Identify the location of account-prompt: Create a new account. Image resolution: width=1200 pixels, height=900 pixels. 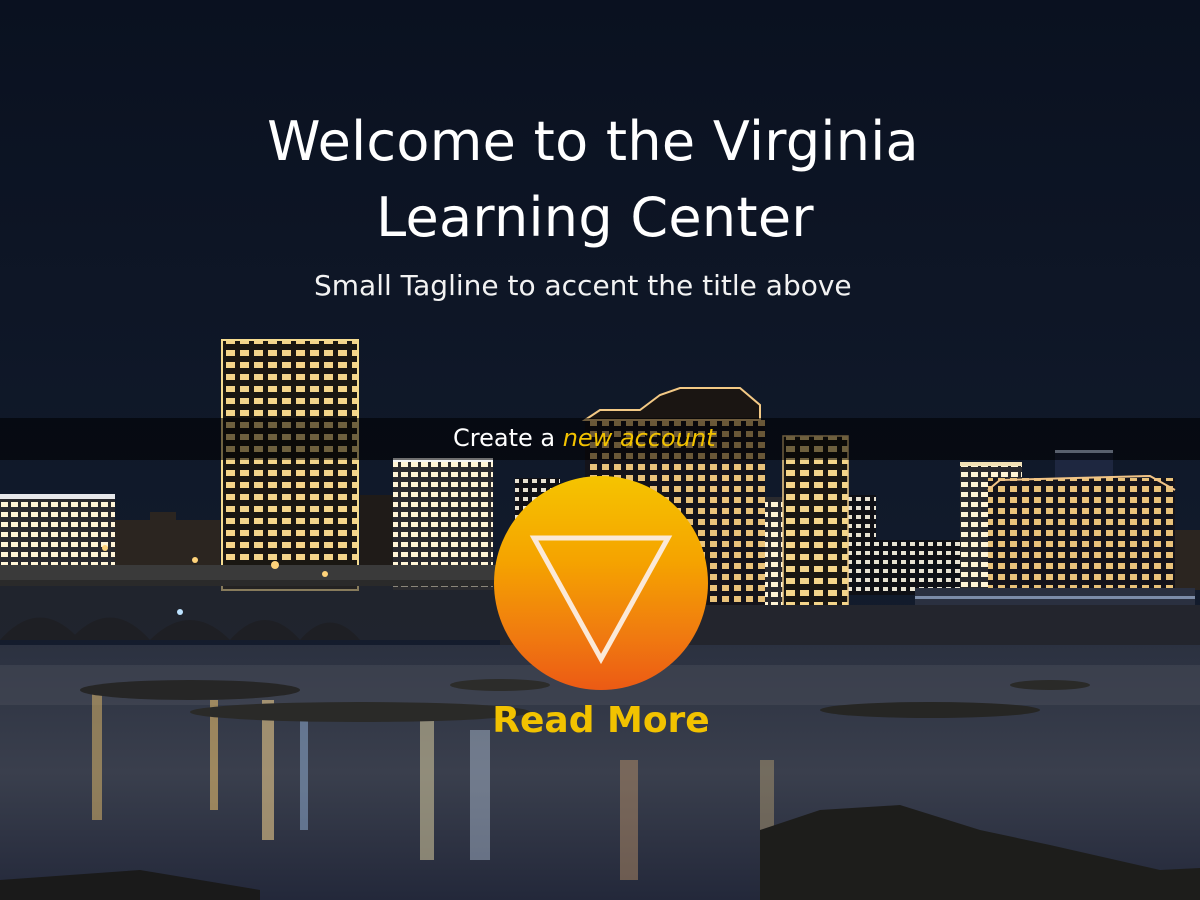
(584, 438).